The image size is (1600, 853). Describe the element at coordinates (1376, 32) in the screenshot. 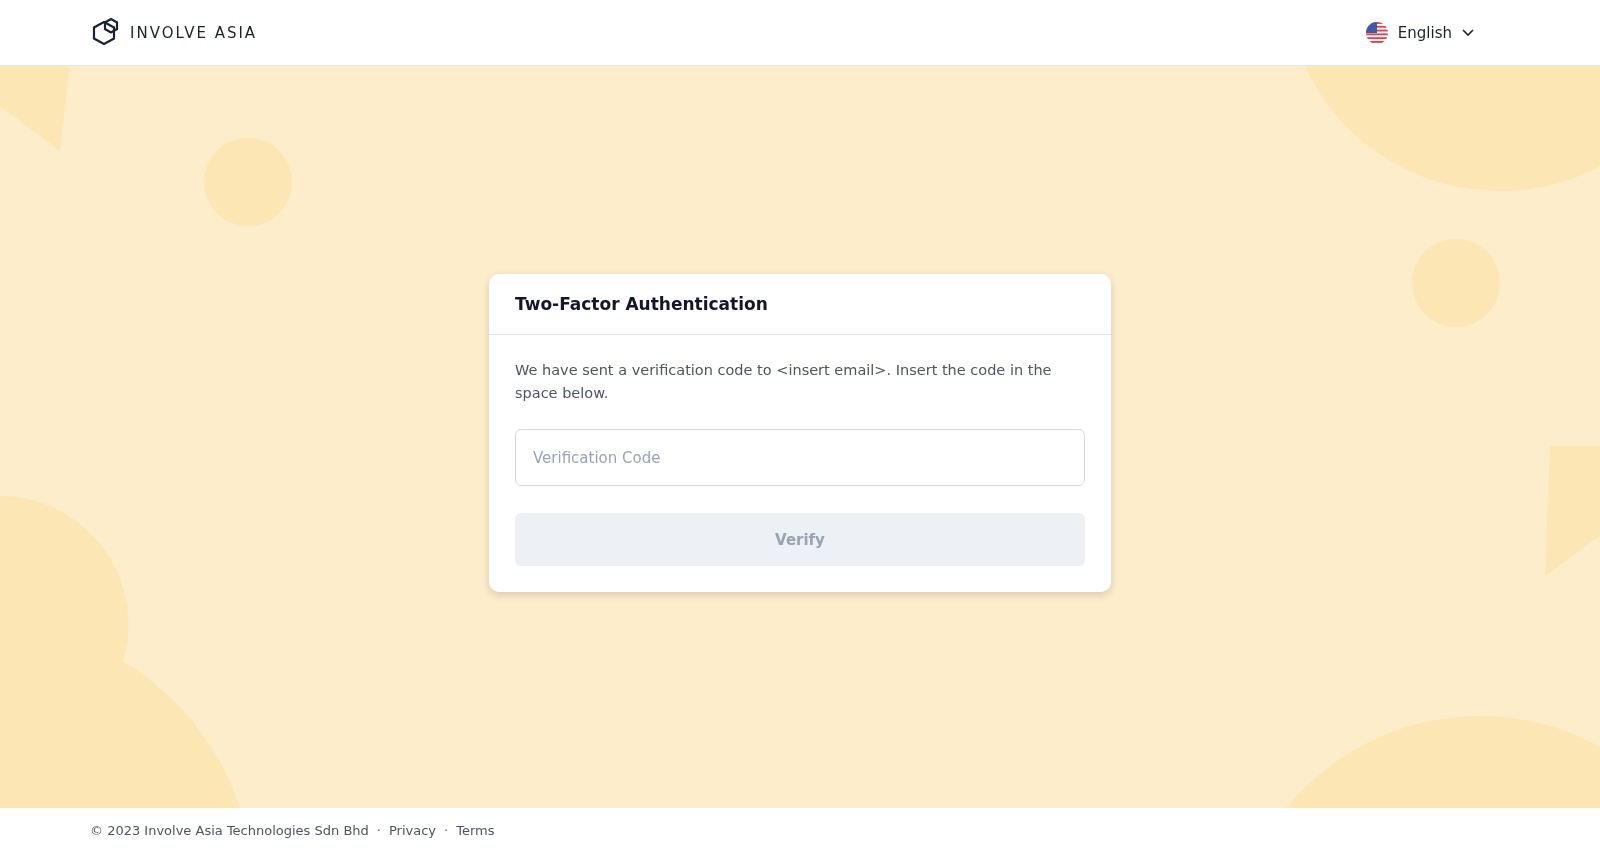

I see `flag-icon` at that location.